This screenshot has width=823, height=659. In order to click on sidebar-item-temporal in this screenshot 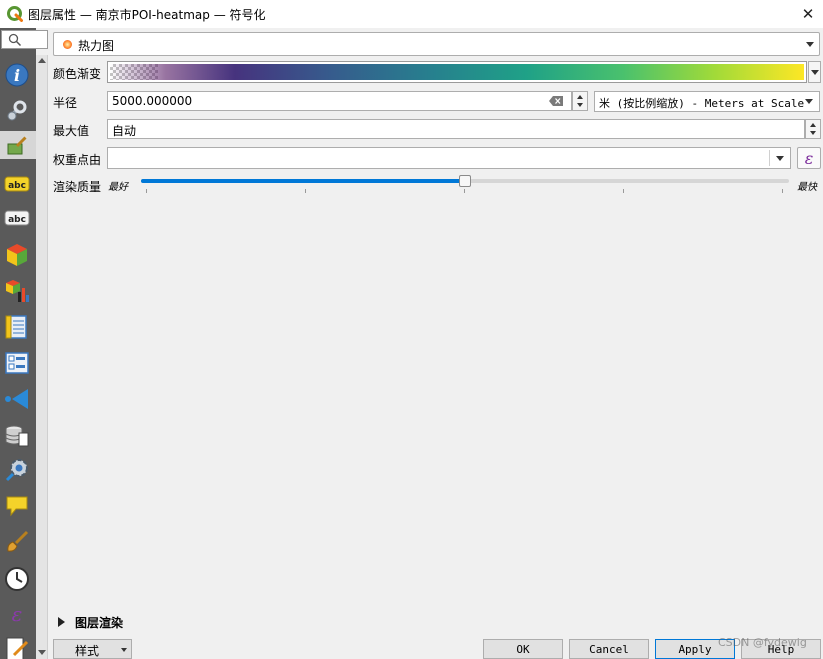, I will do `click(17, 579)`.